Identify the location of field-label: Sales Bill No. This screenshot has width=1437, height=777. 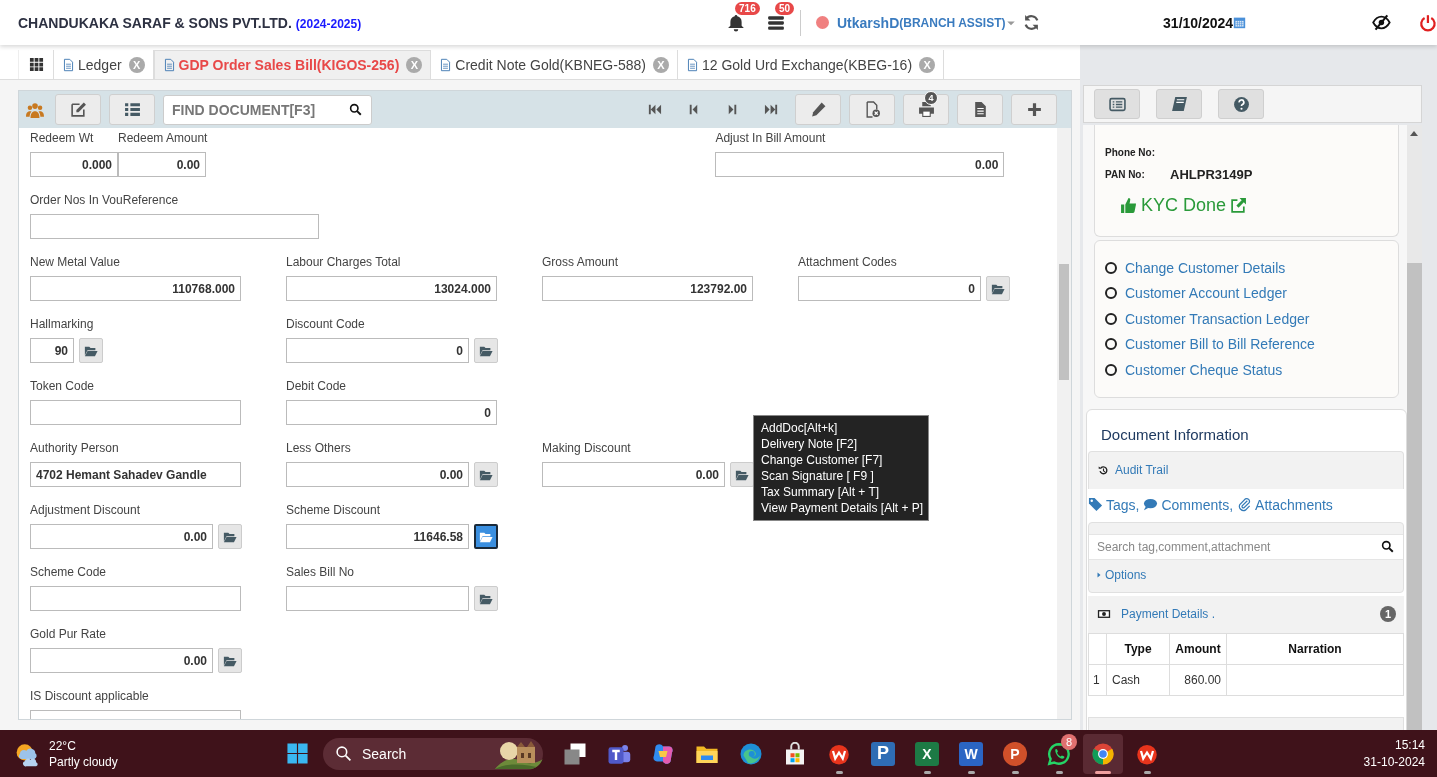
(320, 572).